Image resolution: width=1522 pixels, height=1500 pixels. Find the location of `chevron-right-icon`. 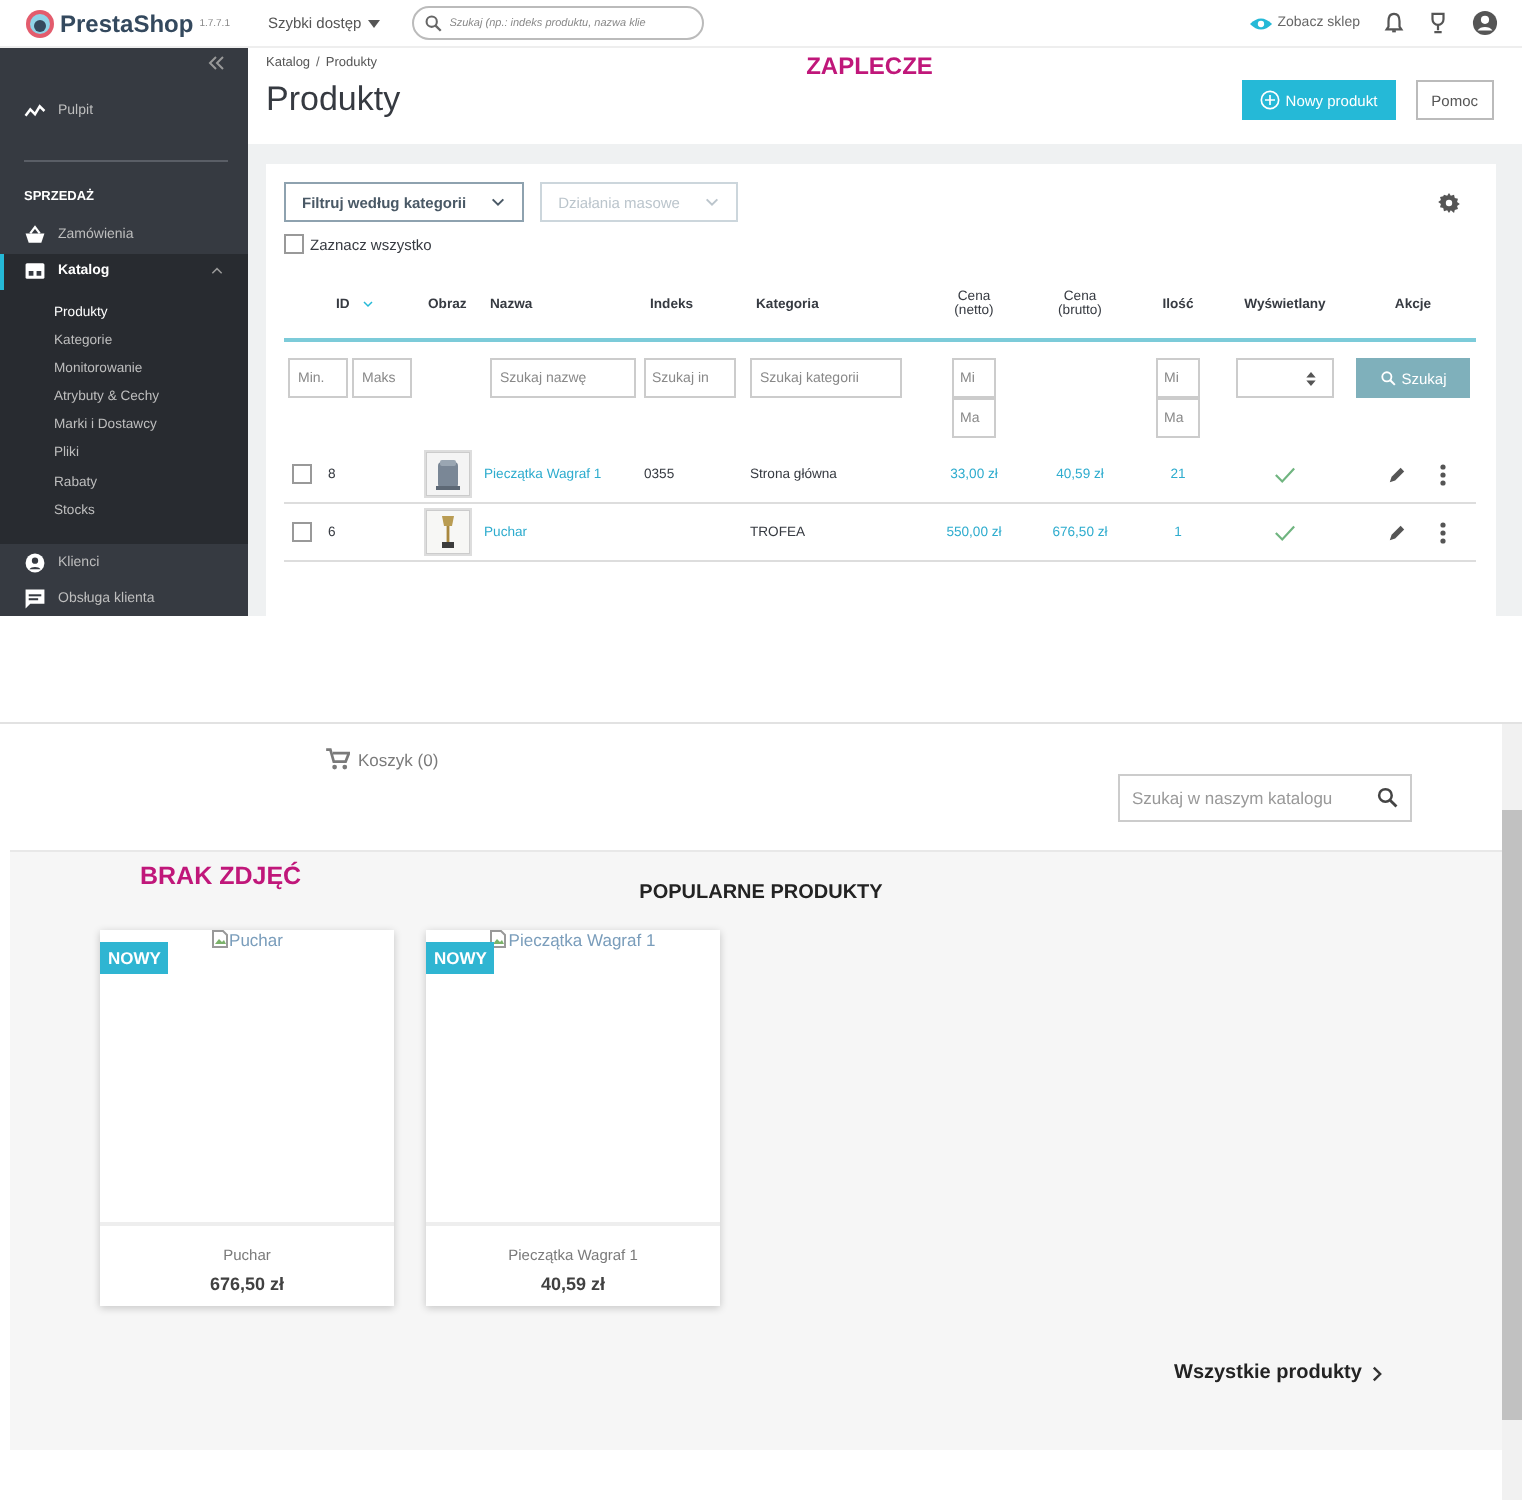

chevron-right-icon is located at coordinates (1376, 1373).